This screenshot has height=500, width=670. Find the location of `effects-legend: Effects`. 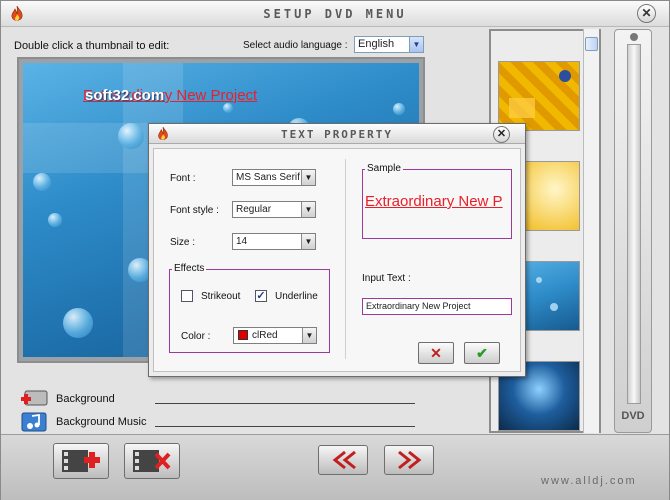

effects-legend: Effects is located at coordinates (189, 268).